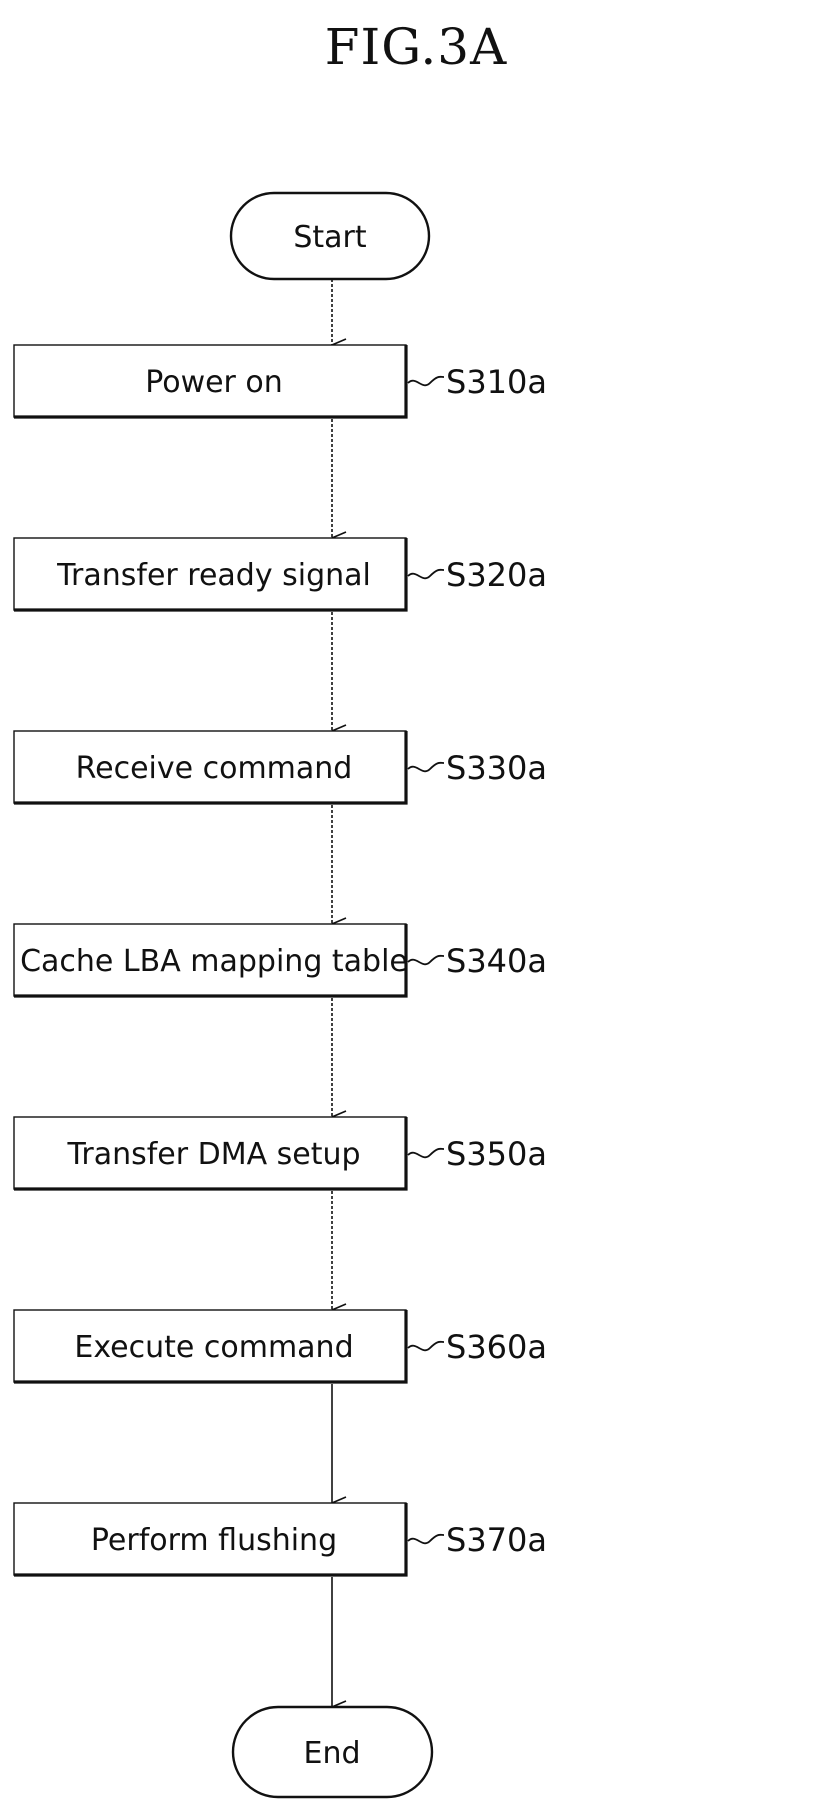 The width and height of the screenshot is (832, 1819). I want to click on process-step: Transfer DMA setup S350a, so click(280, 1153).